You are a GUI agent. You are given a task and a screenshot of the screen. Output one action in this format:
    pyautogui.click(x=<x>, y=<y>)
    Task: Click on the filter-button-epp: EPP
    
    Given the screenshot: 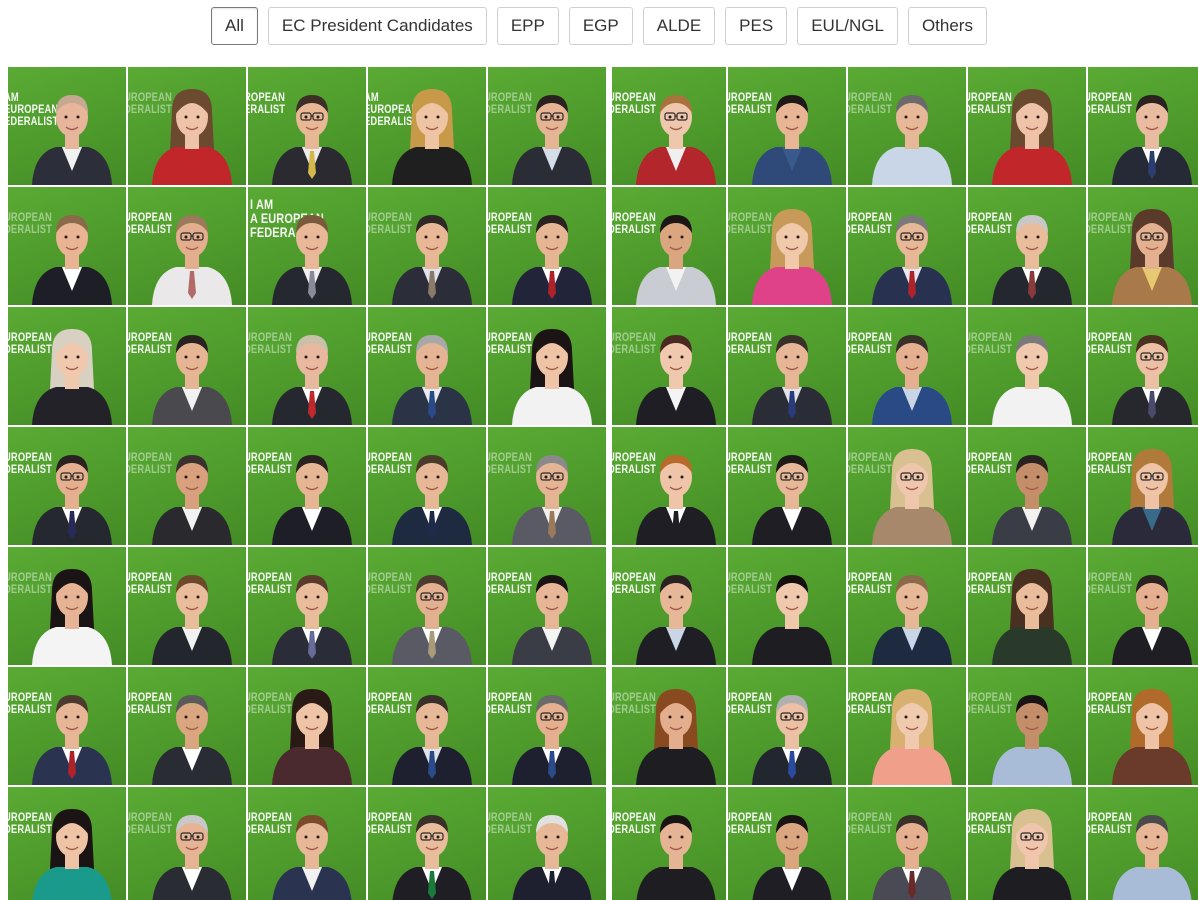 What is the action you would take?
    pyautogui.click(x=527, y=26)
    